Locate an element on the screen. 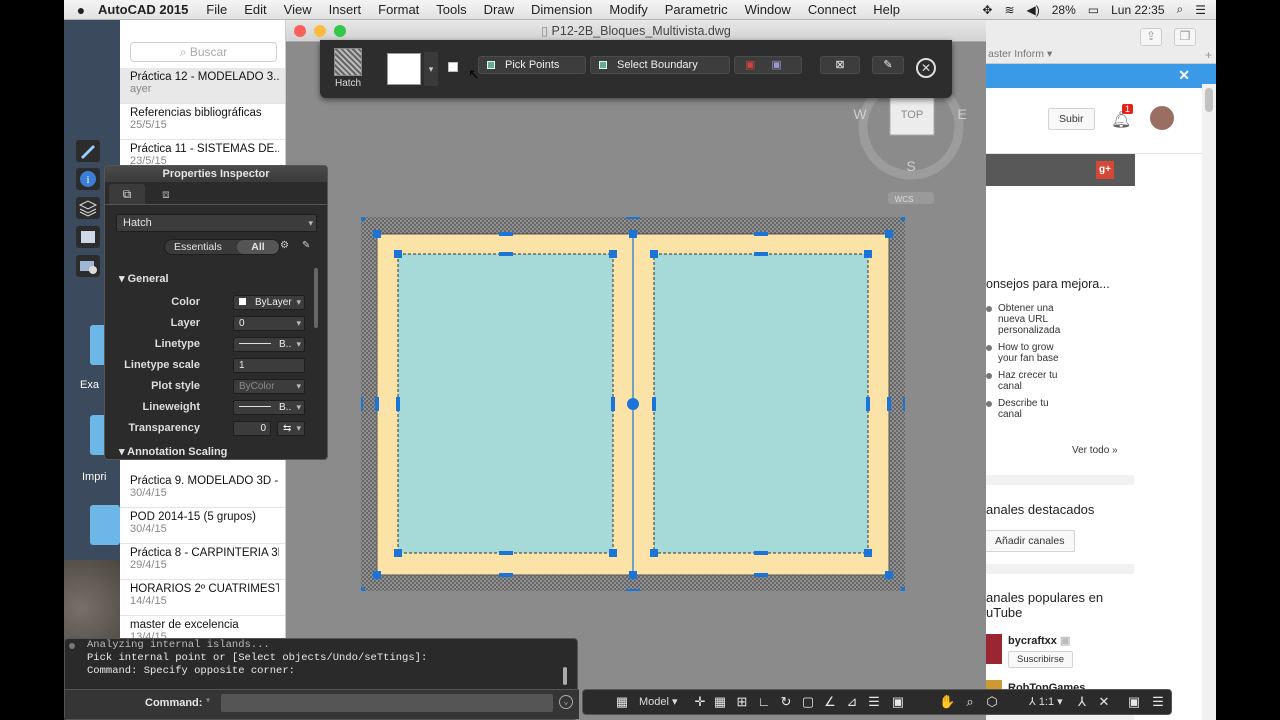 This screenshot has height=720, width=1280. clock: Lun 22:35 is located at coordinates (1137, 10).